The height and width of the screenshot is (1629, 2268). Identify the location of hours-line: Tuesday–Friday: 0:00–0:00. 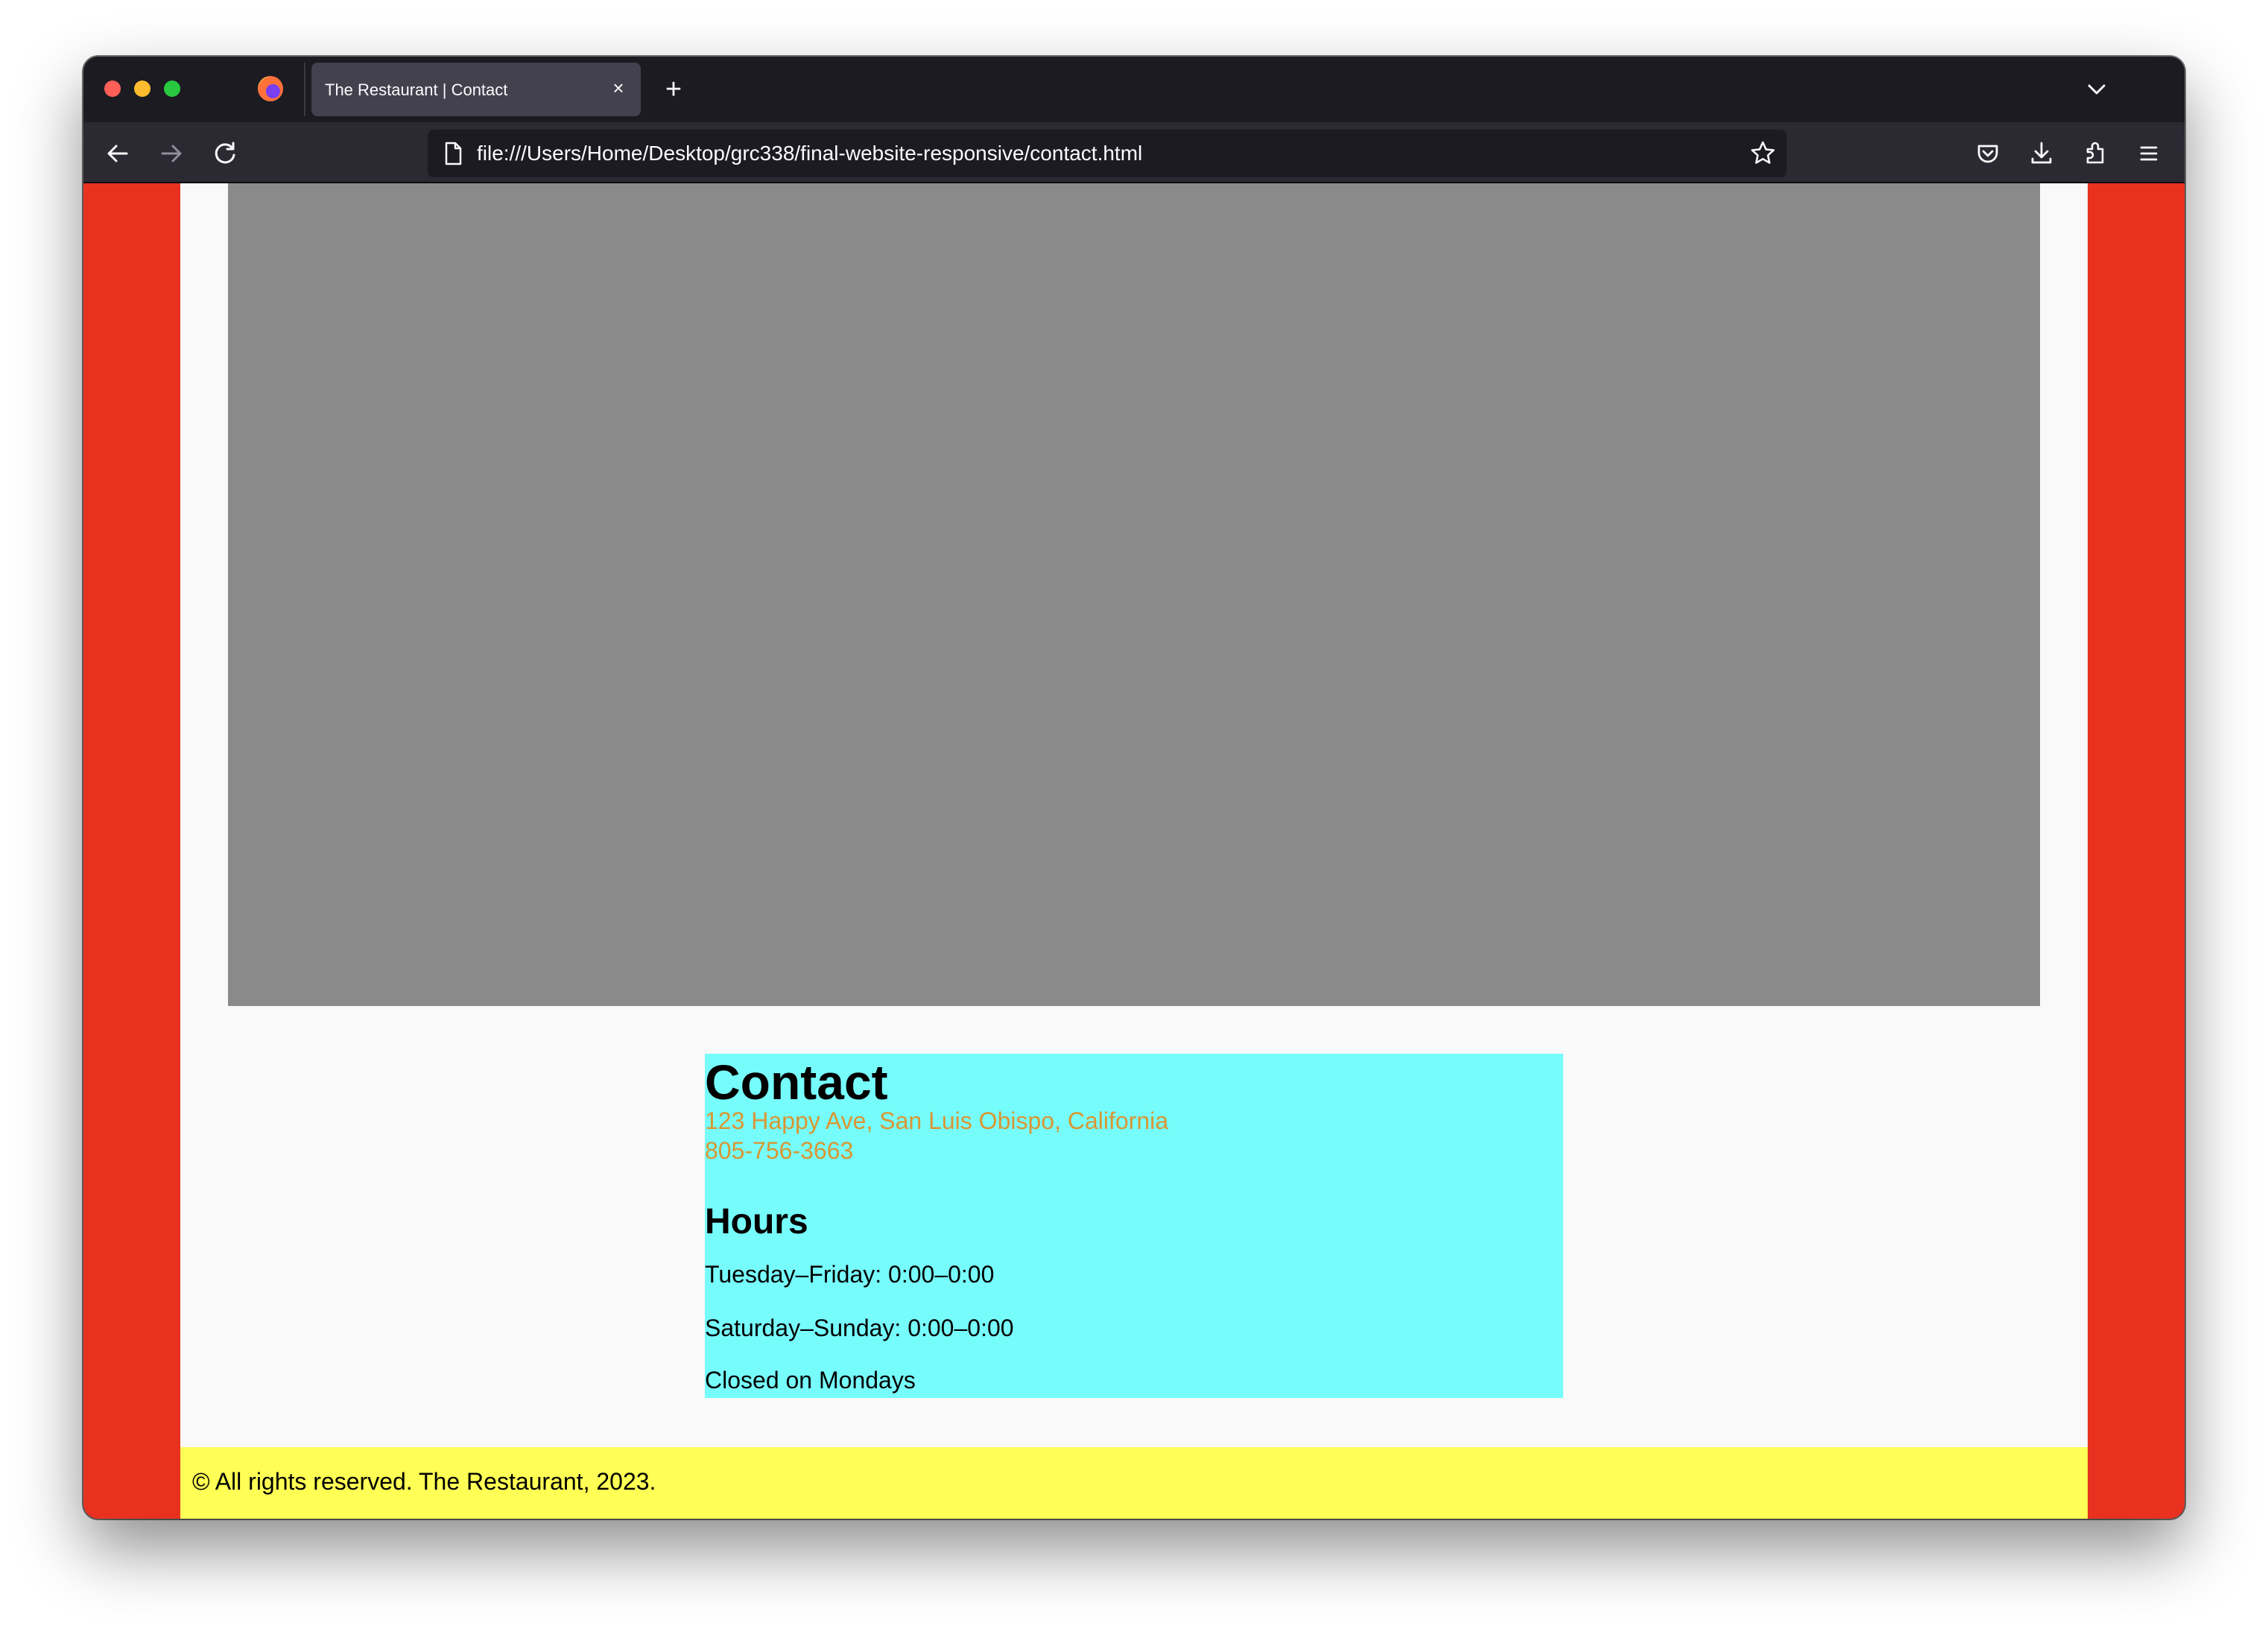
(850, 1274).